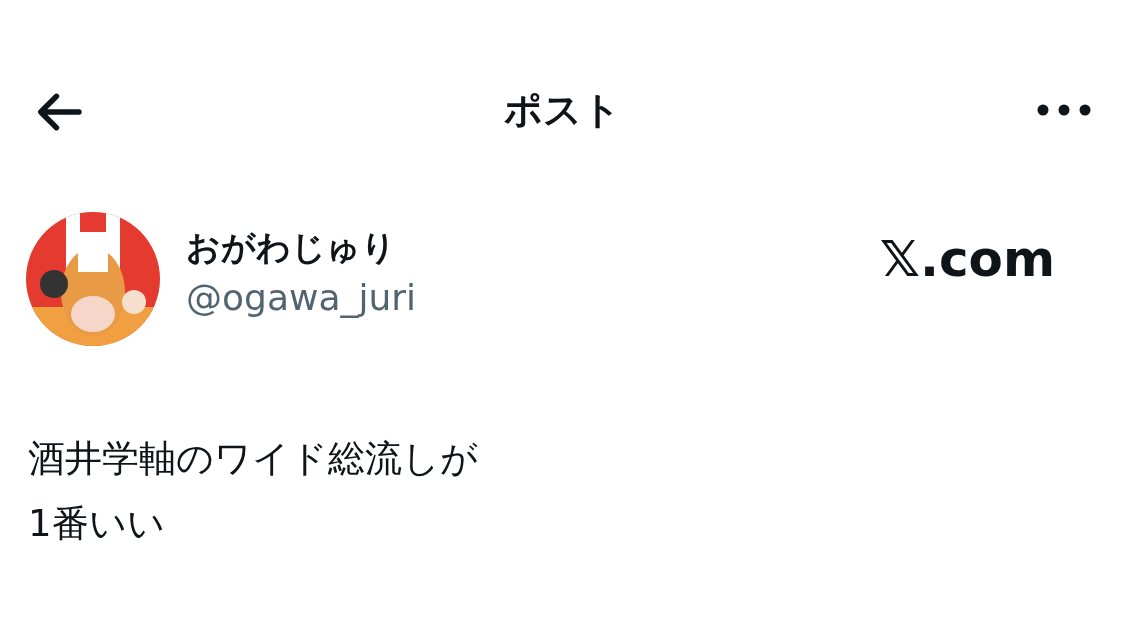  Describe the element at coordinates (301, 298) in the screenshot. I see `author-handle: @ogawa_juri` at that location.